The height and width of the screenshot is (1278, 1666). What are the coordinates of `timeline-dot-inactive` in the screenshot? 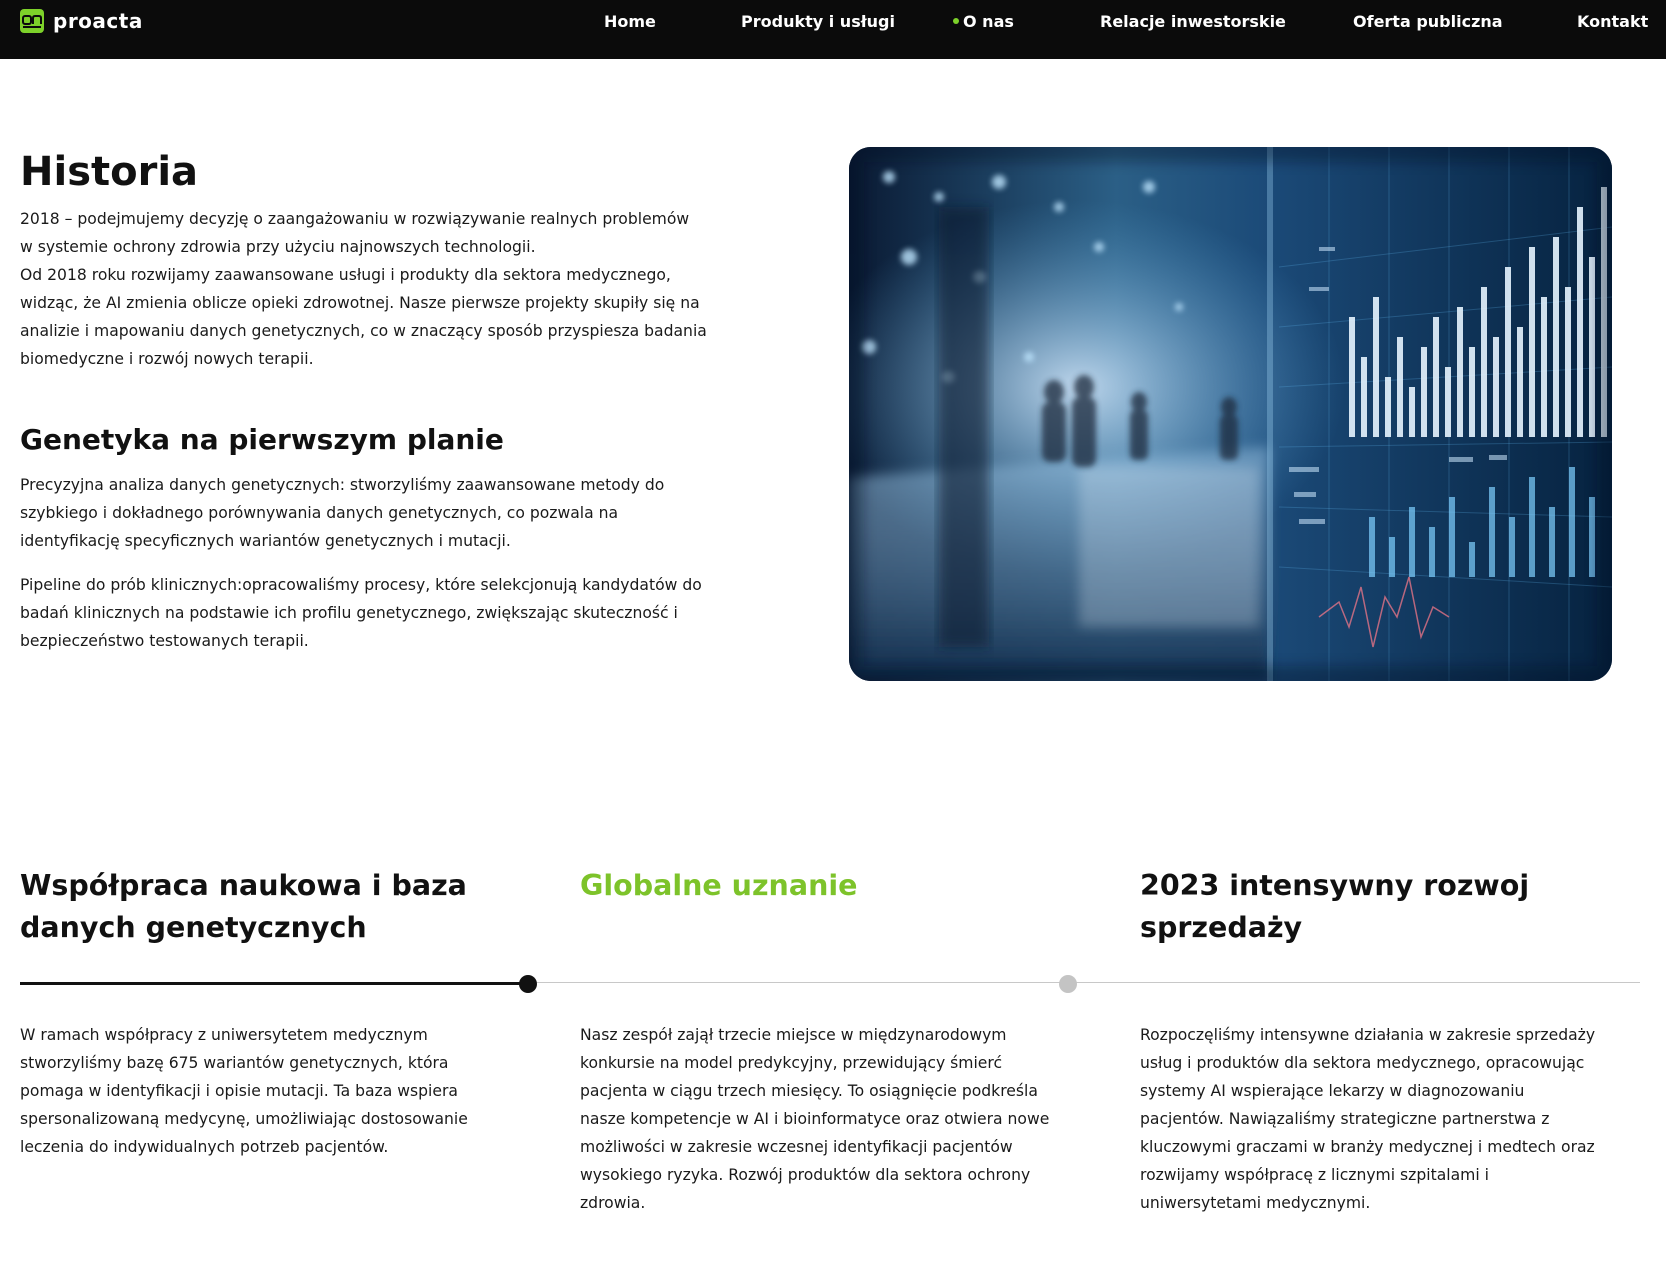 It's located at (1068, 984).